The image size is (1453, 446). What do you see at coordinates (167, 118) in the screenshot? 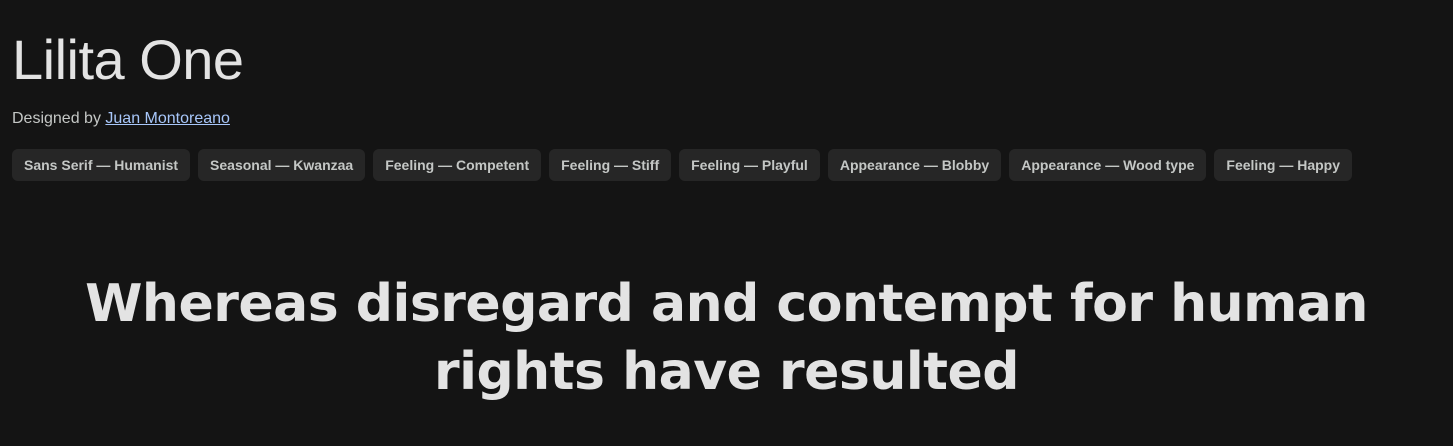
I see `designer-link: Juan Montoreano` at bounding box center [167, 118].